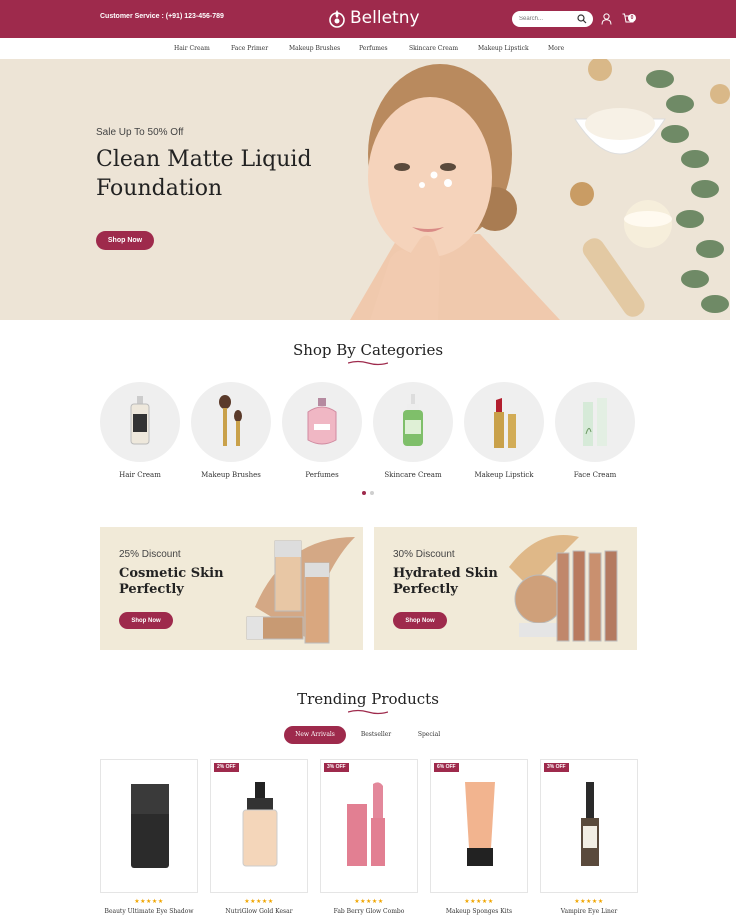  I want to click on makeup-sponge-product-image, so click(480, 824).